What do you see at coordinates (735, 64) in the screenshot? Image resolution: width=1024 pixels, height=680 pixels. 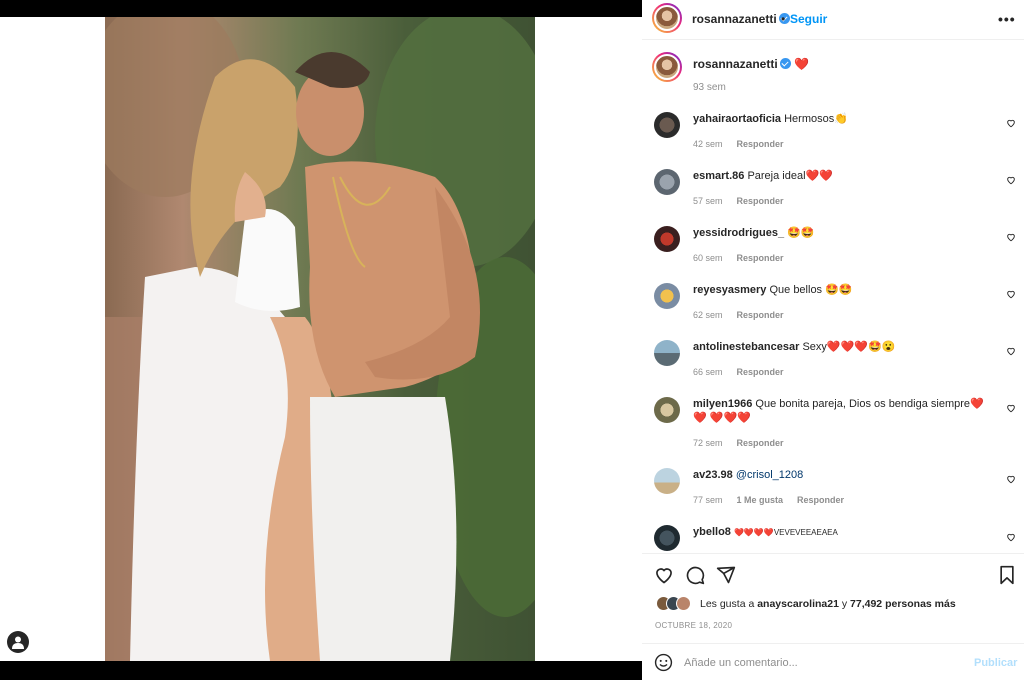 I see `caption-username-text: rosannazanetti` at bounding box center [735, 64].